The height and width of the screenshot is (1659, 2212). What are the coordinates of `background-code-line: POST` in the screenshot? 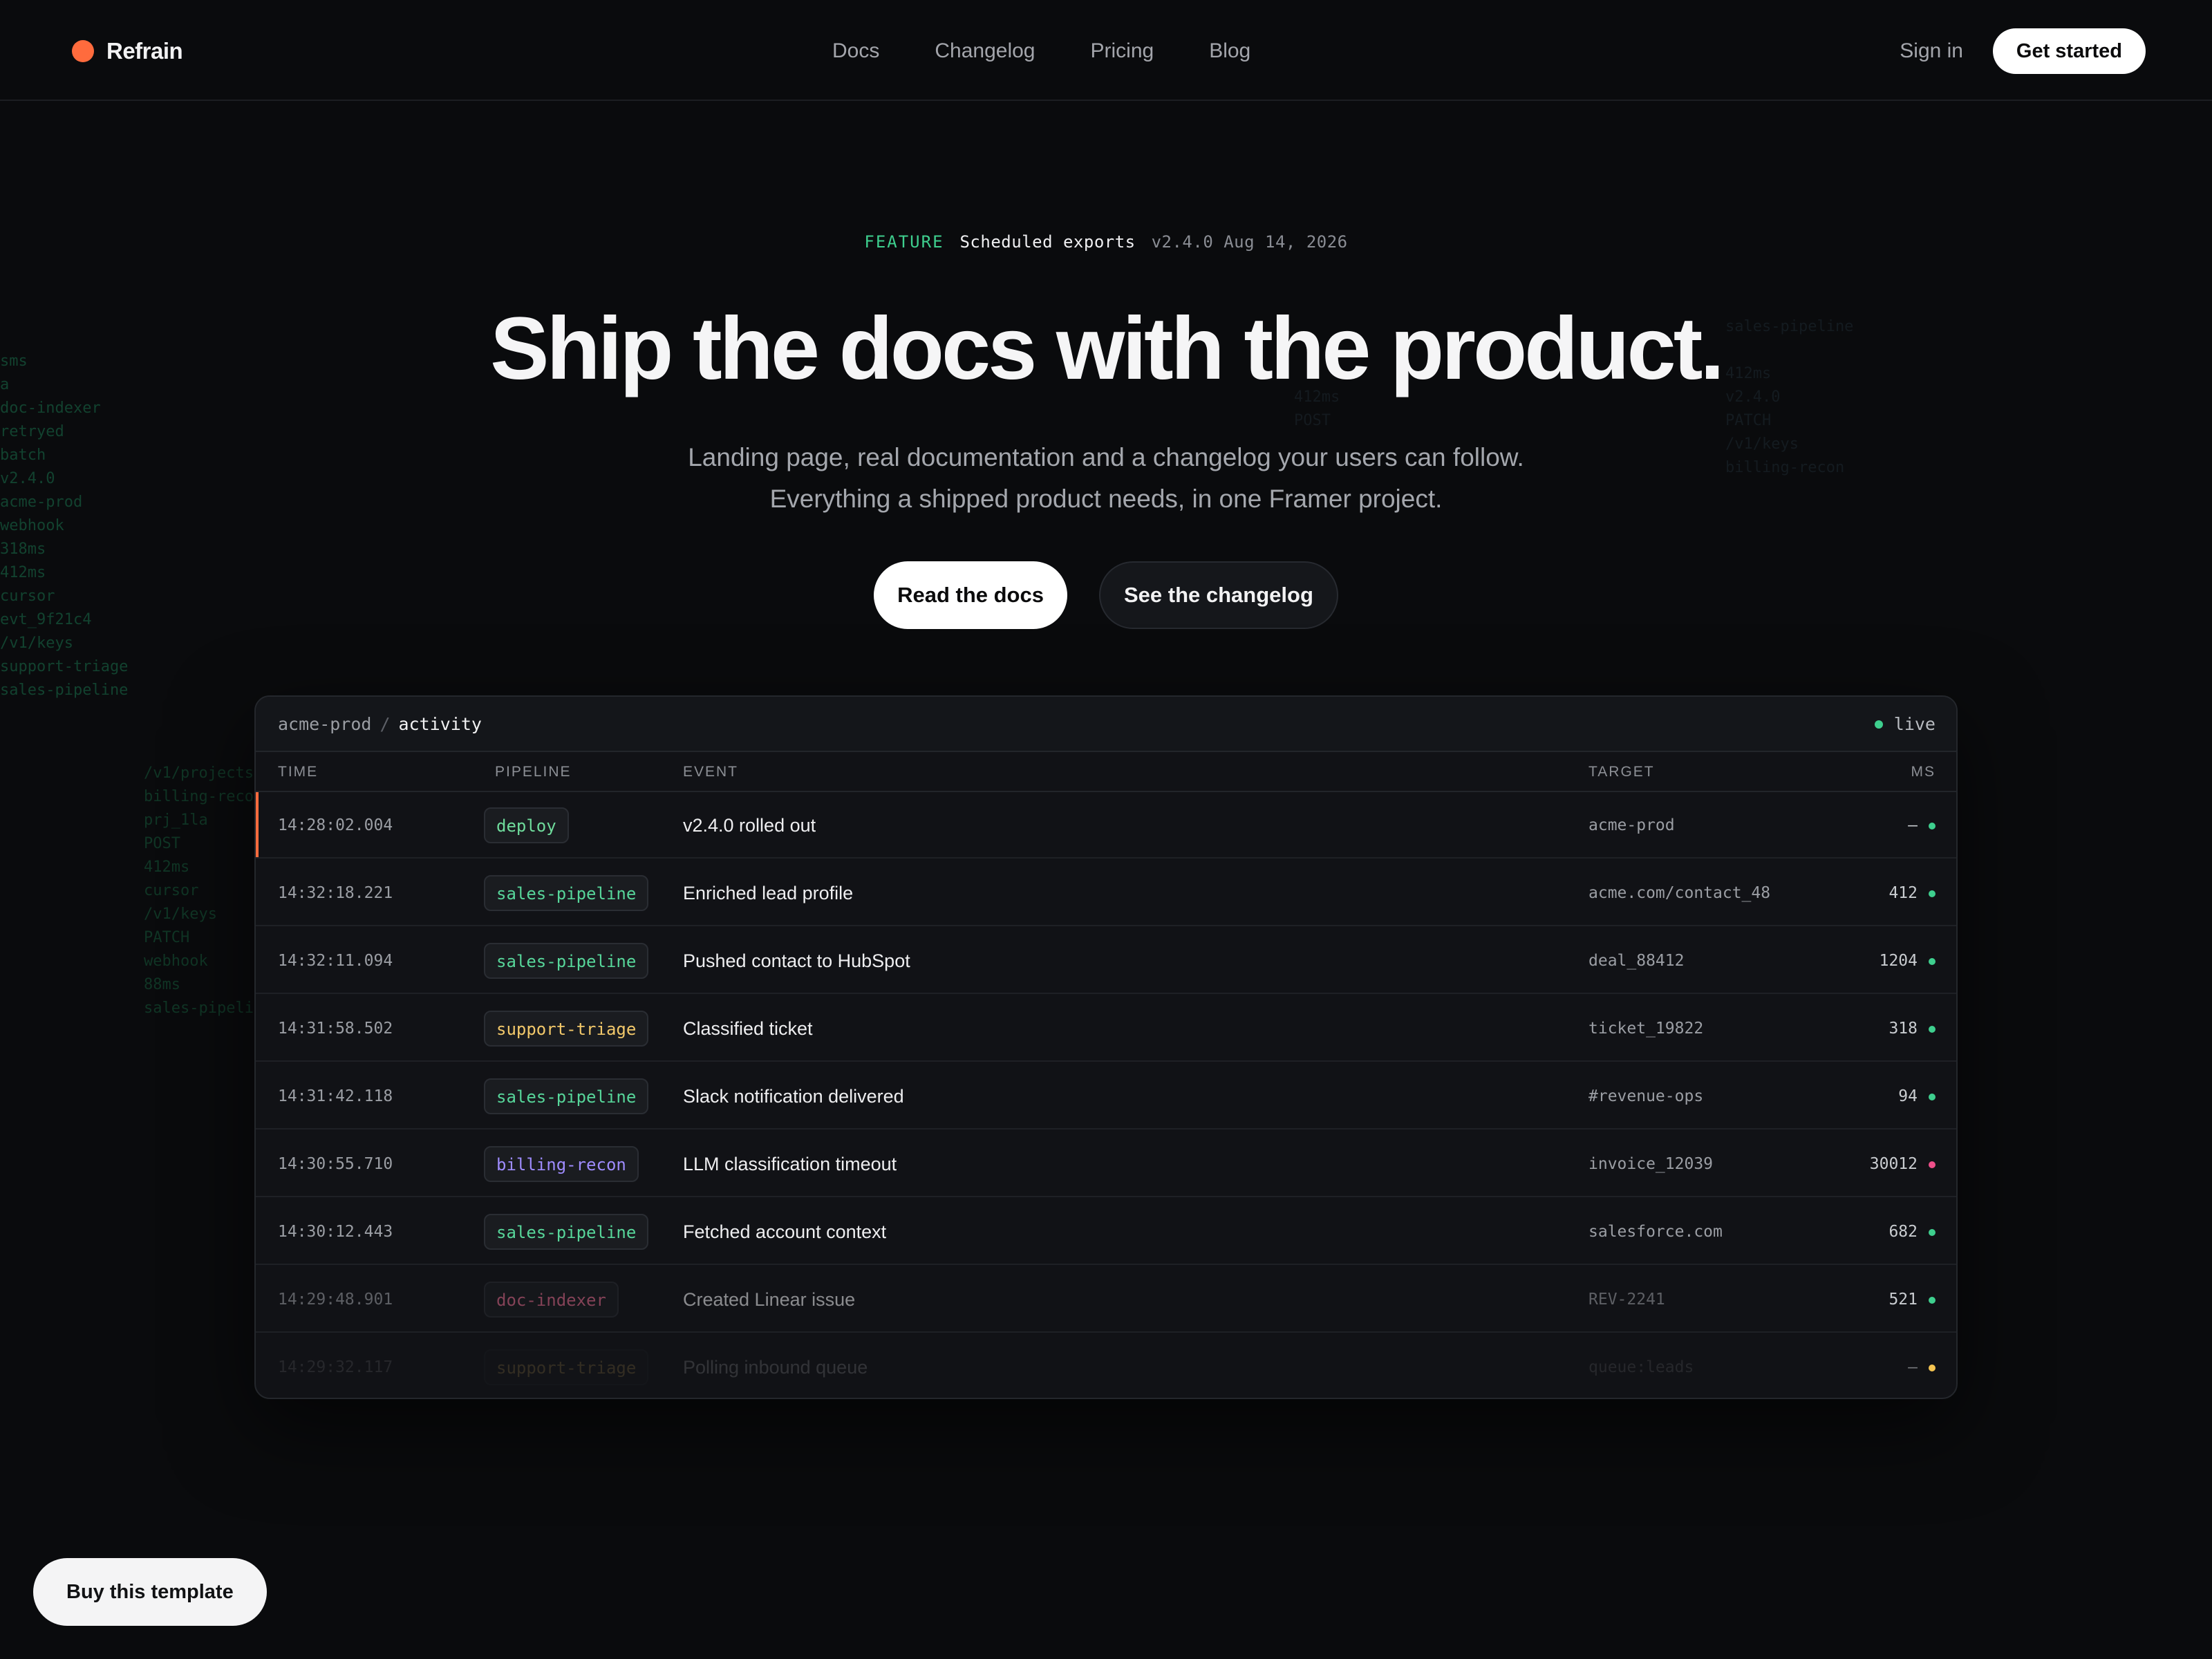 It's located at (1312, 420).